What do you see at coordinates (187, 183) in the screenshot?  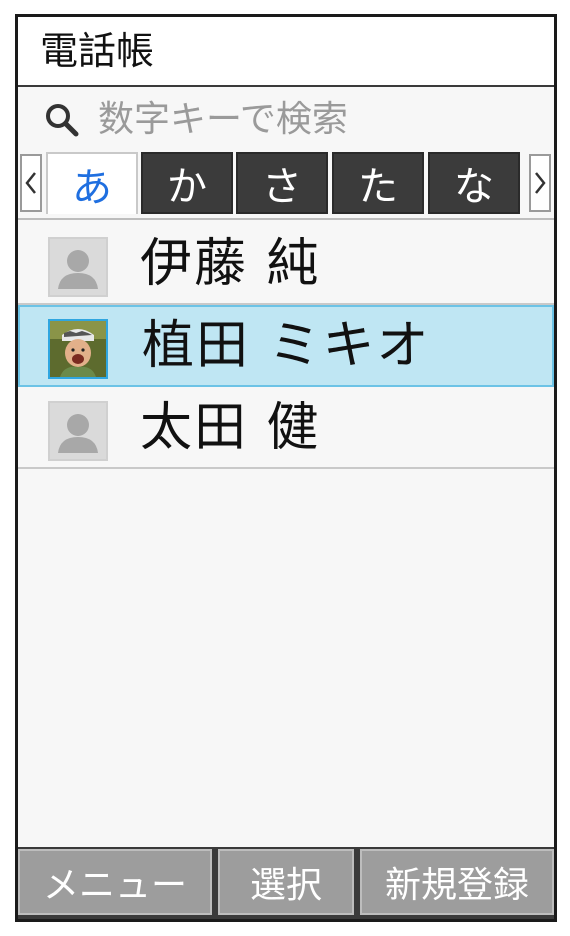 I see `tab-ka: か` at bounding box center [187, 183].